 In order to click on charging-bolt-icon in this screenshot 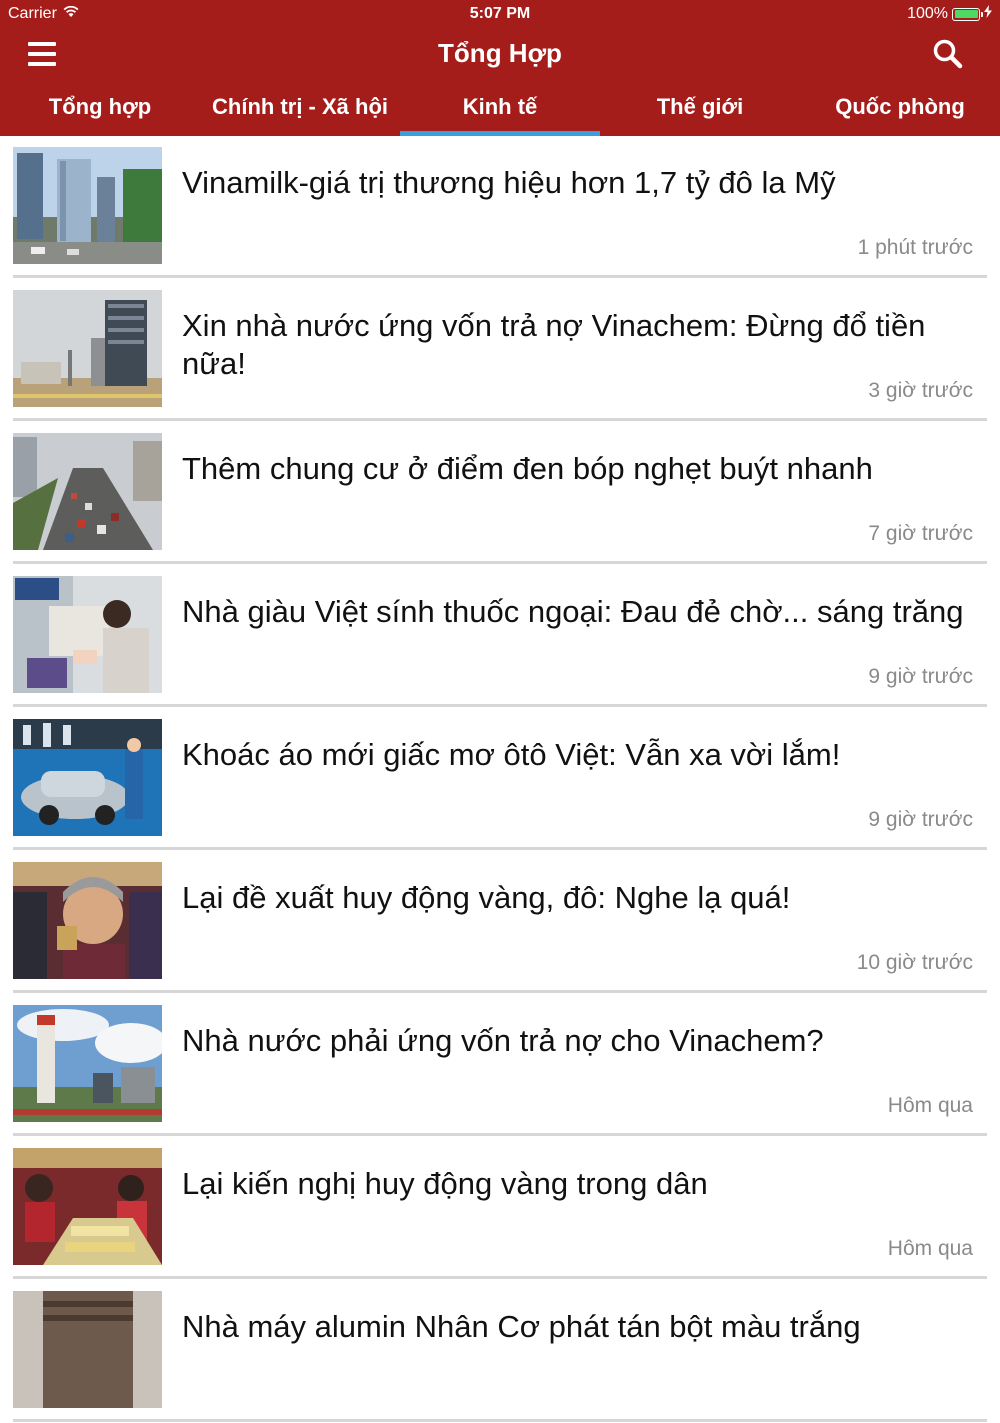, I will do `click(988, 14)`.